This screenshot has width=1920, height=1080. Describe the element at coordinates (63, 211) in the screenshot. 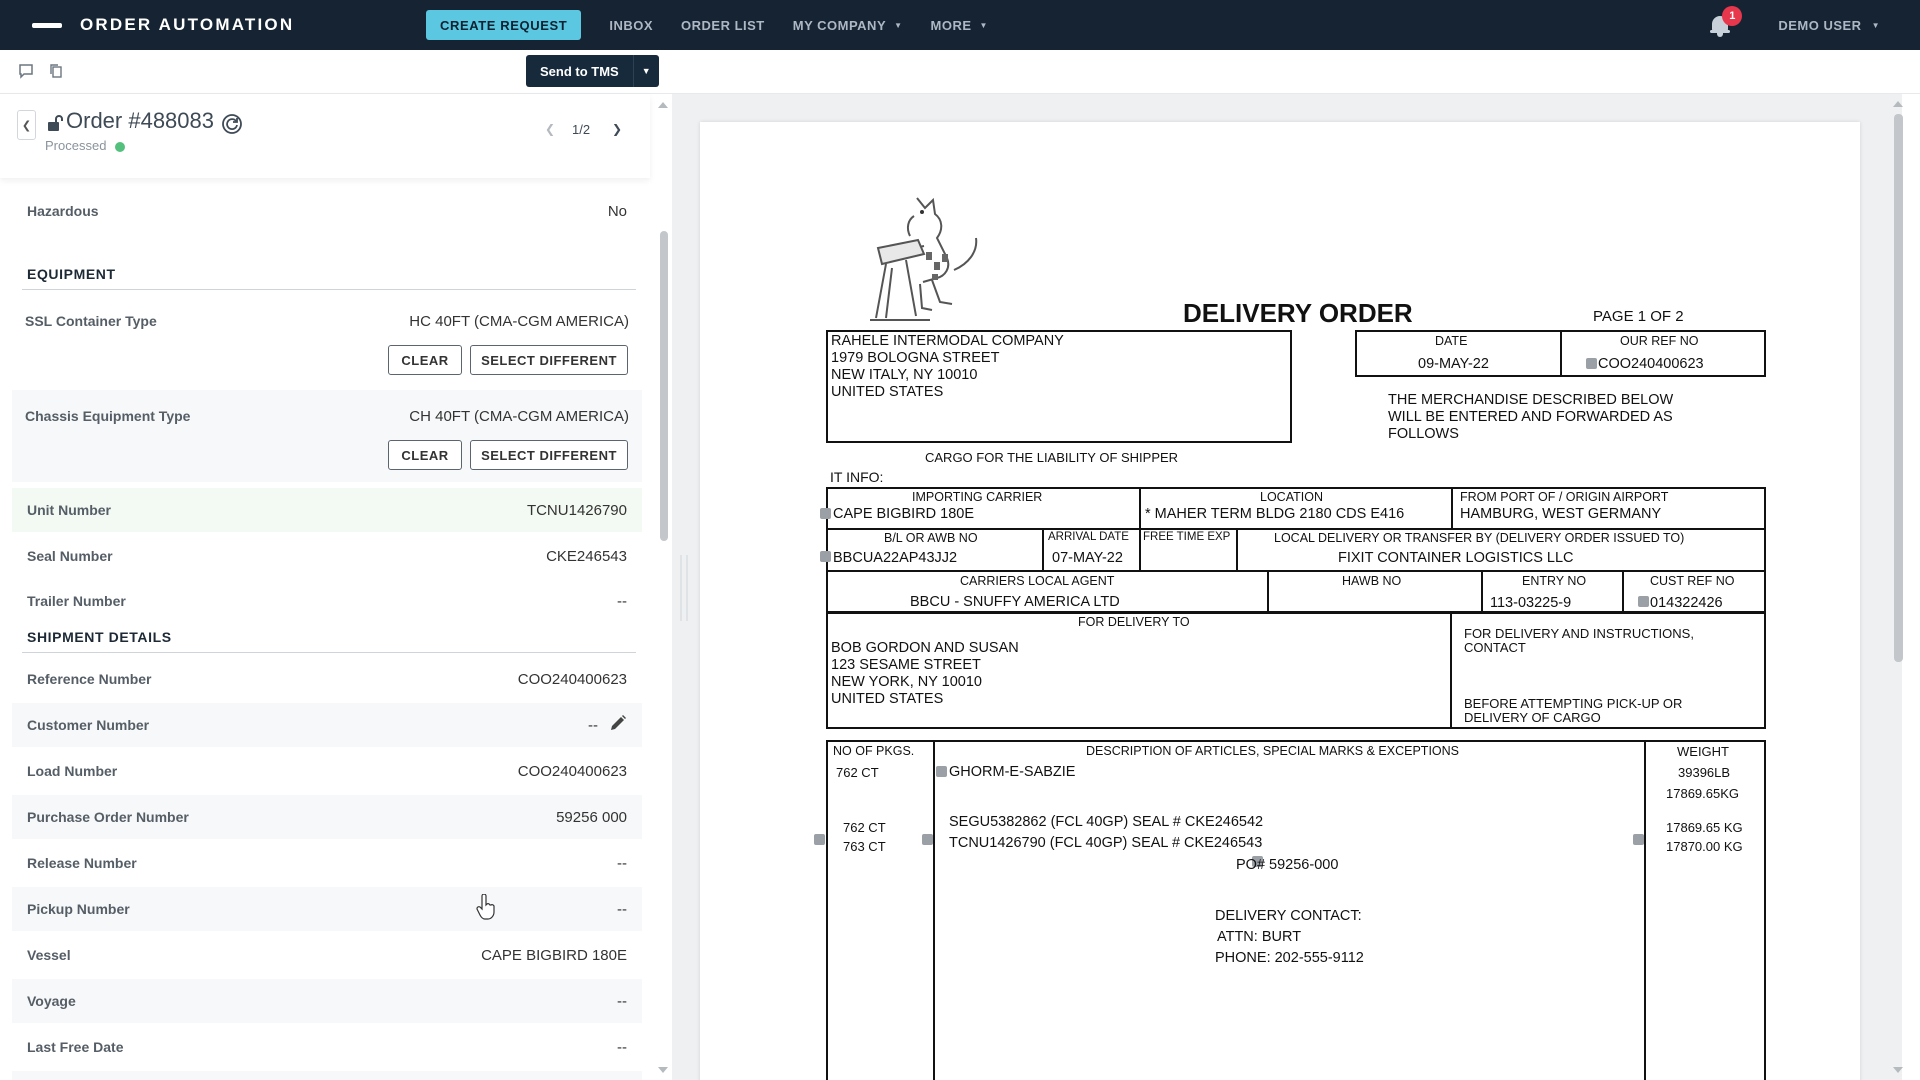

I see `field-label: Hazardous` at that location.